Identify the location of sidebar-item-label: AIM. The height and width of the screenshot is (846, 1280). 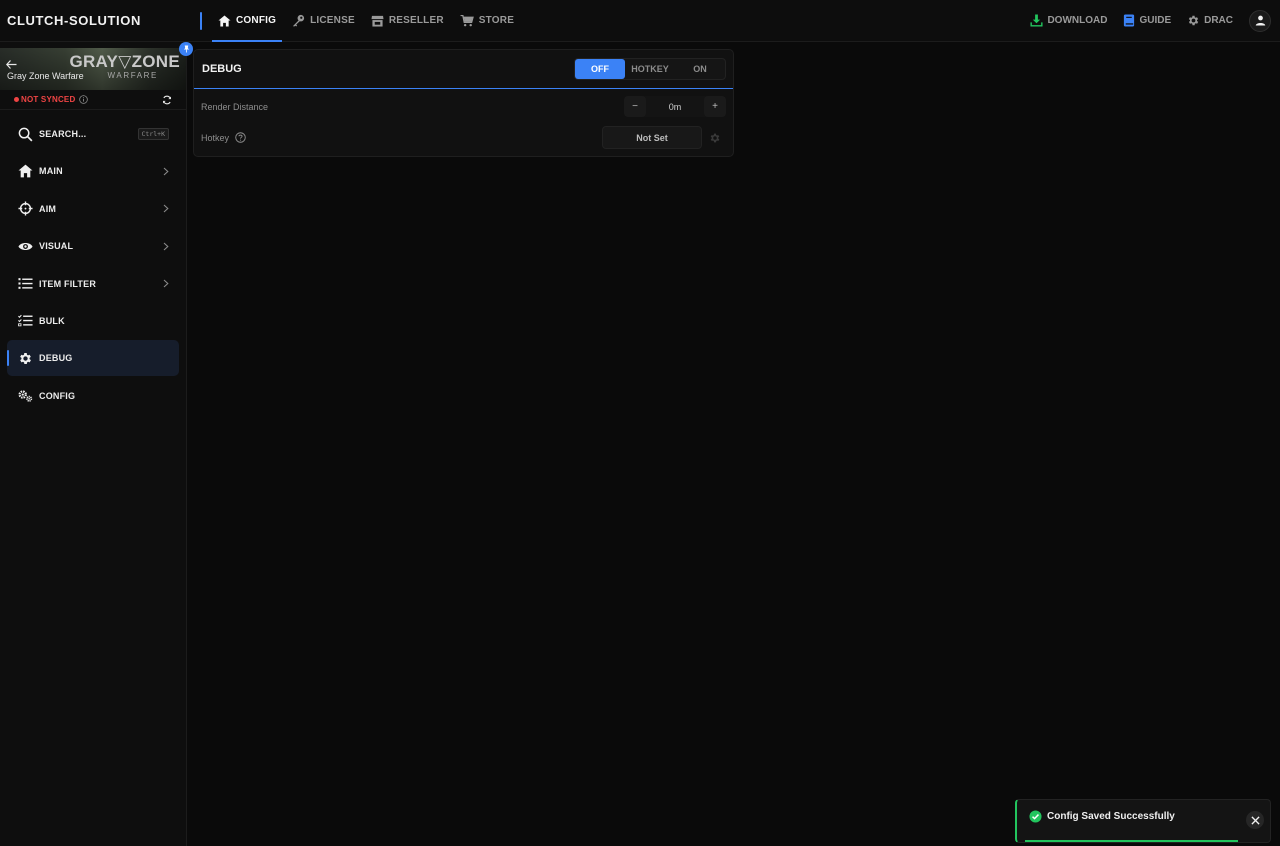
(48, 208).